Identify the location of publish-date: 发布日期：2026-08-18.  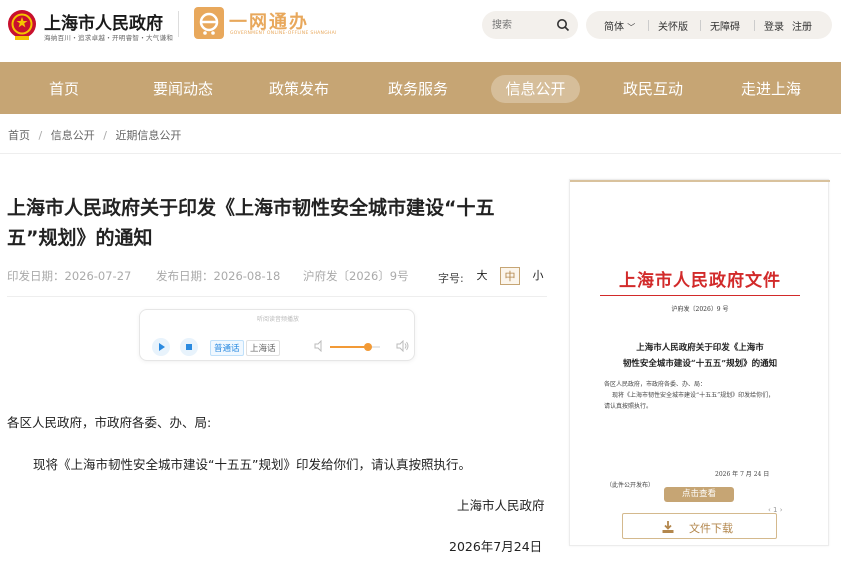
(218, 276).